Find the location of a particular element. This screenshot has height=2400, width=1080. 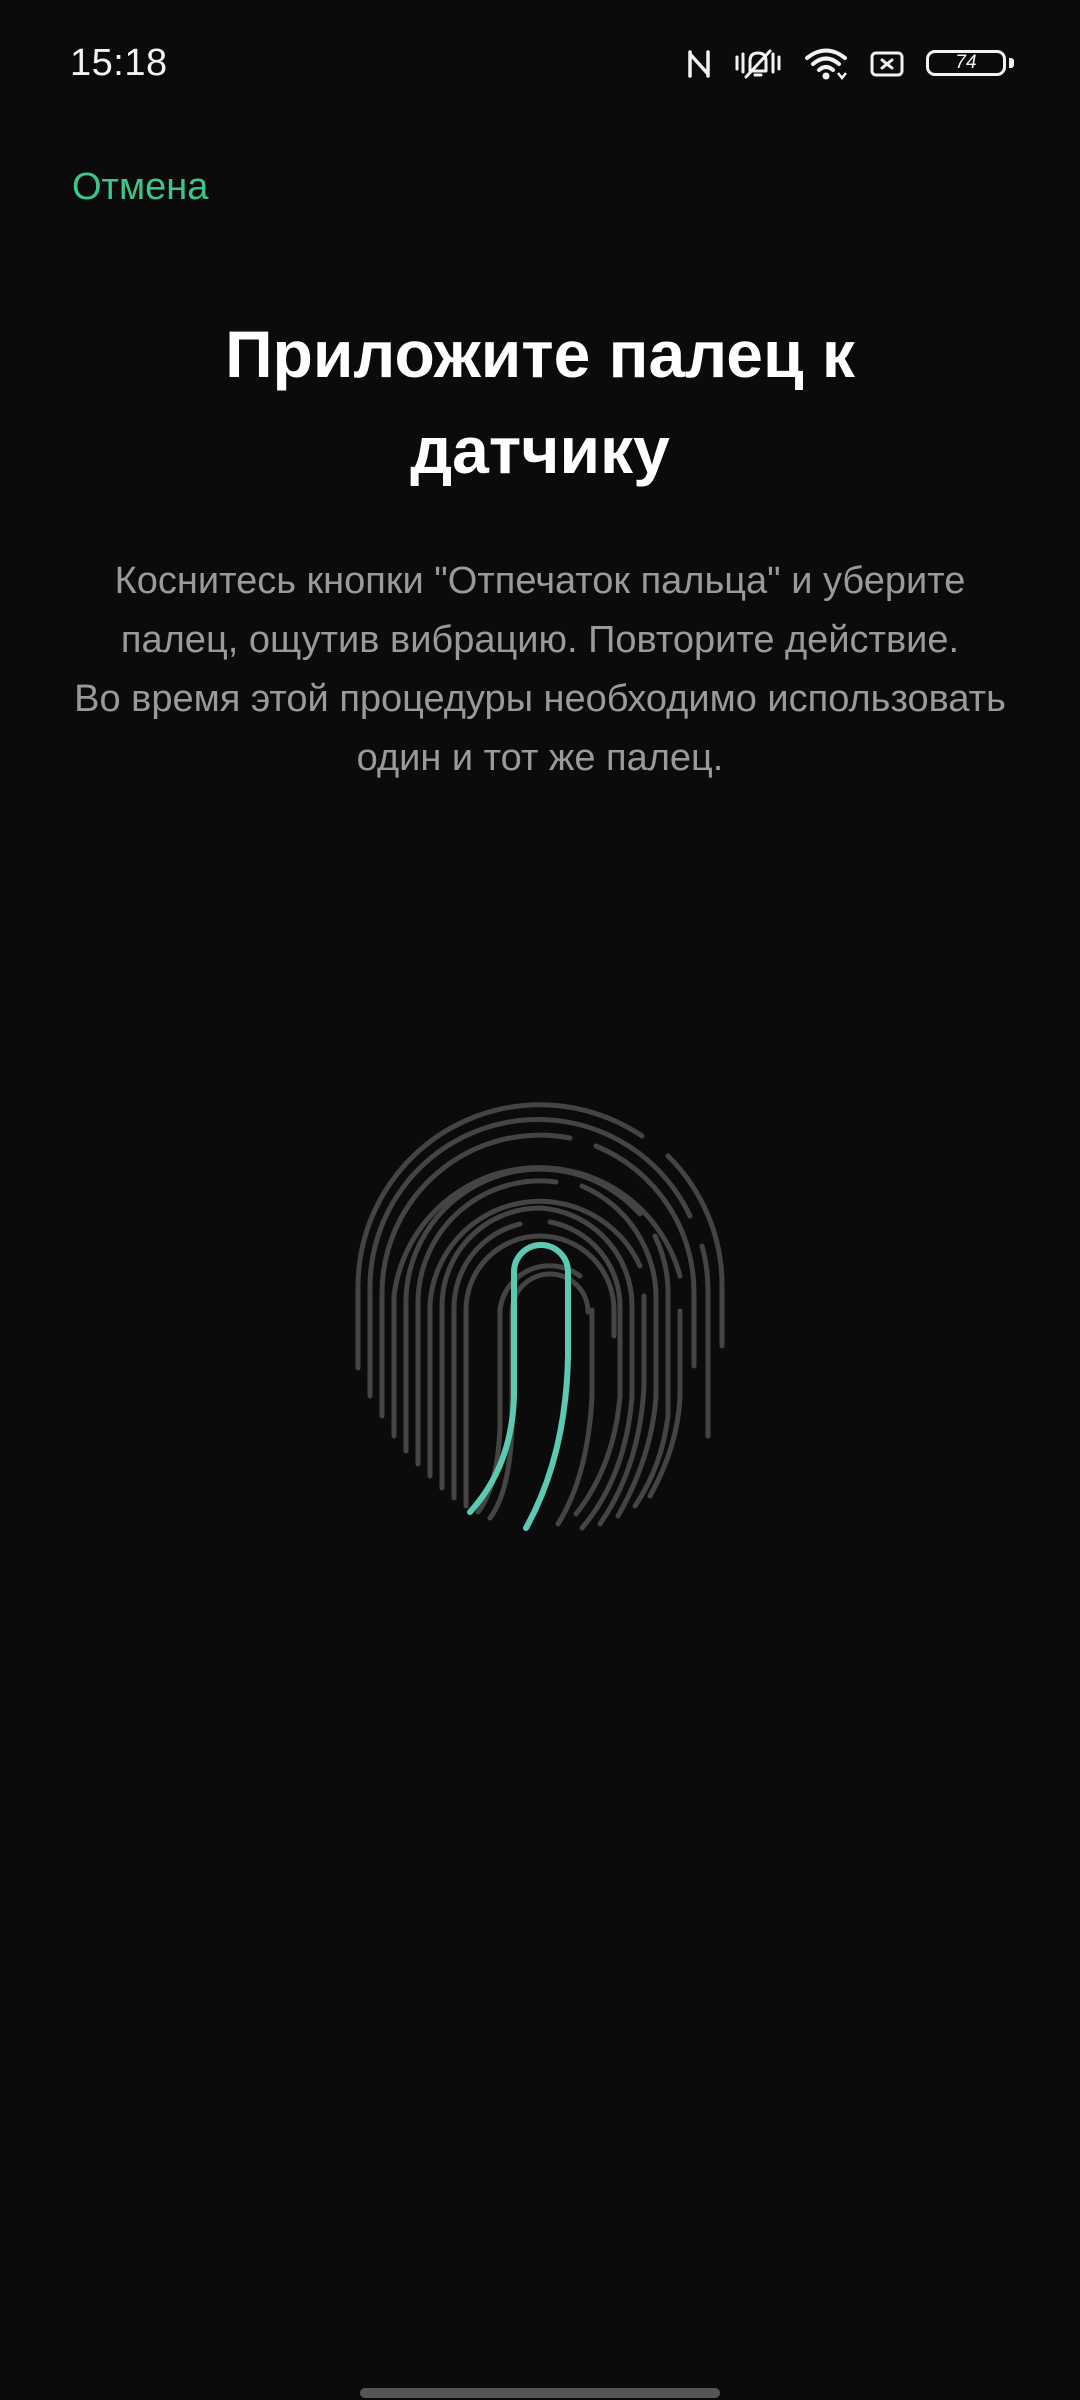

vibrate-silent-icon is located at coordinates (758, 64).